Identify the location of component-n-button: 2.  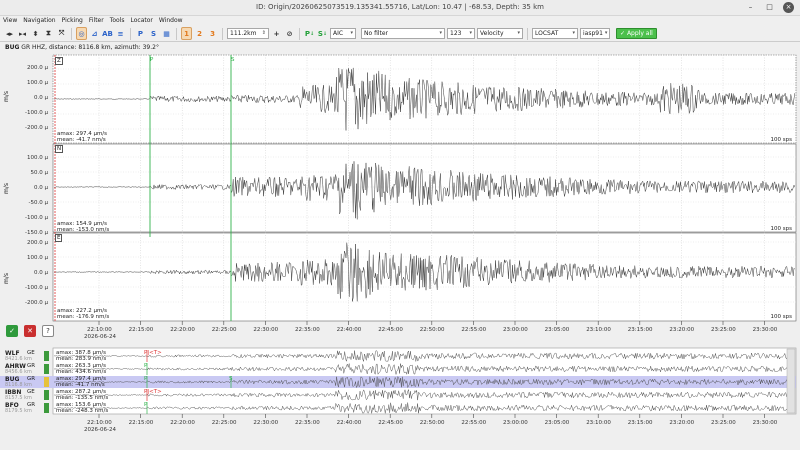
(199, 33).